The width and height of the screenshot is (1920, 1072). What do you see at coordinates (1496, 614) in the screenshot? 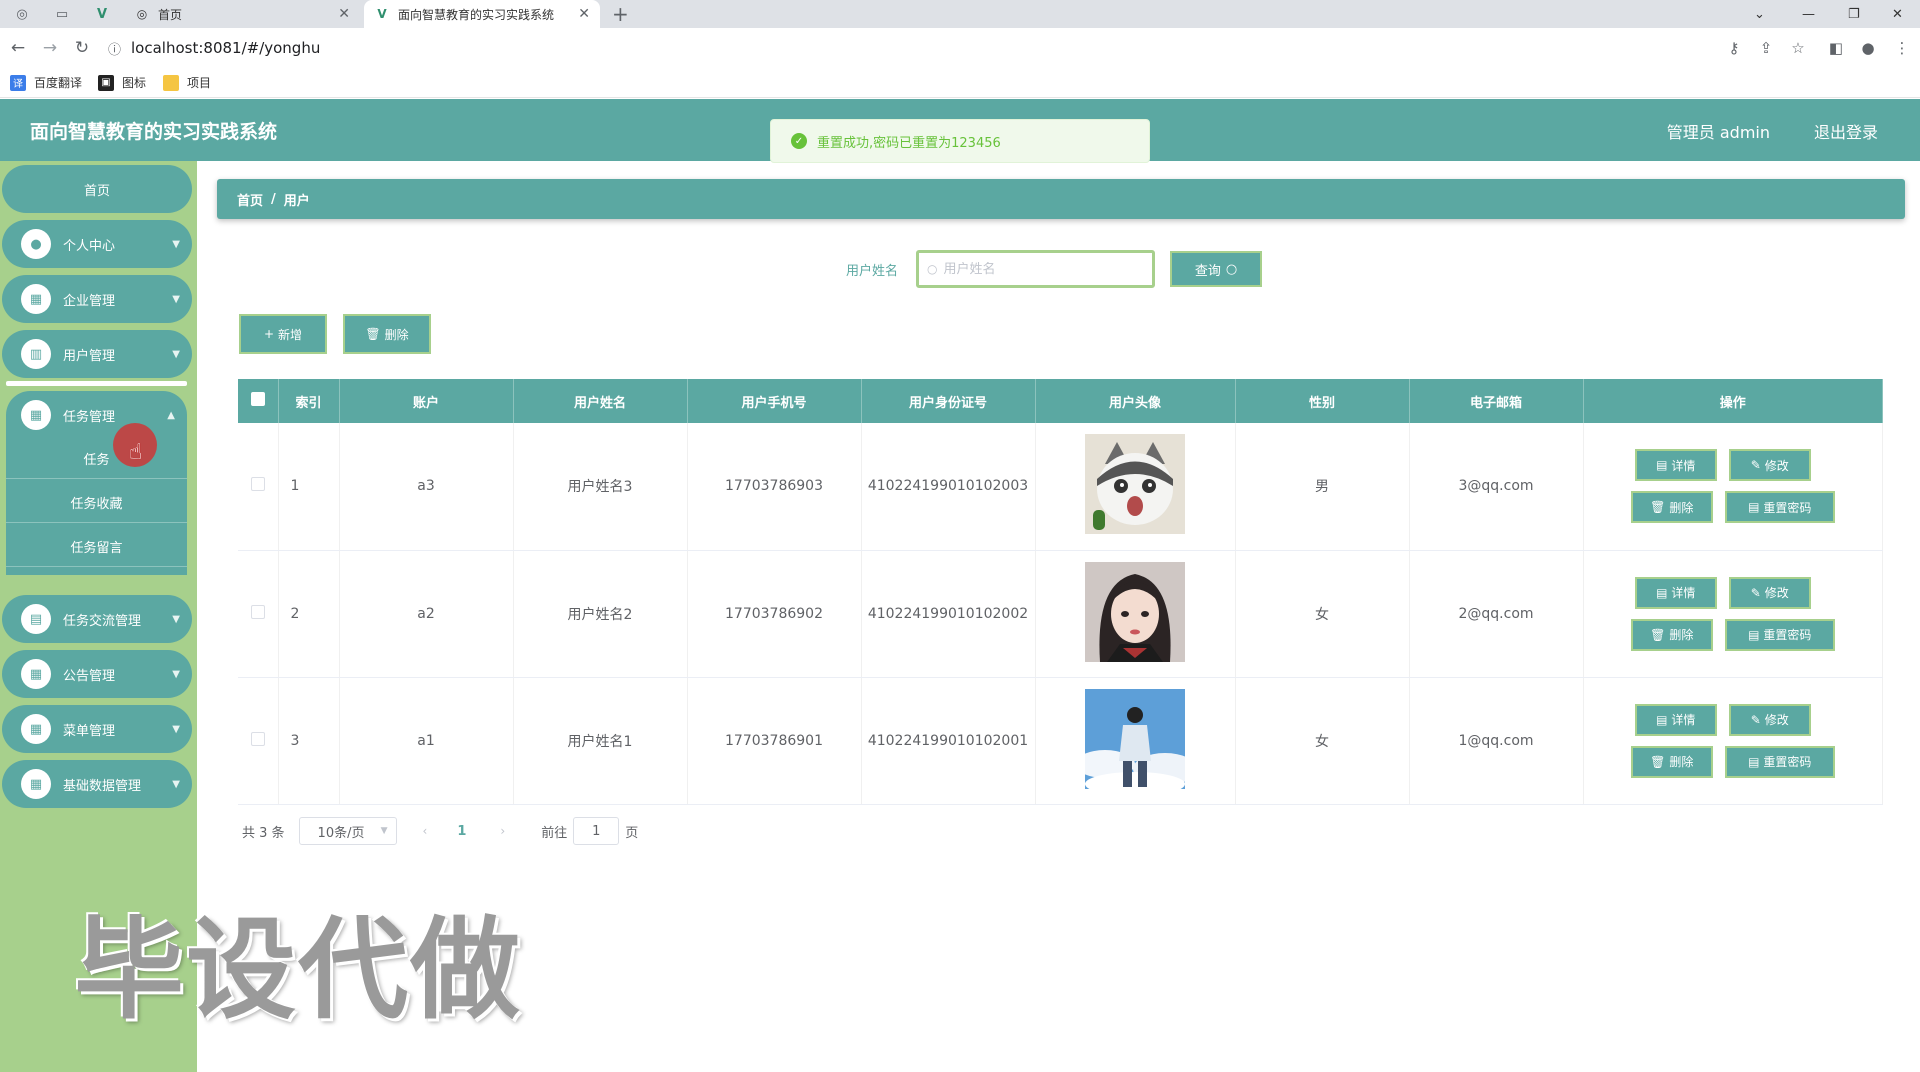
I see `cell-email: 2@qq.com` at bounding box center [1496, 614].